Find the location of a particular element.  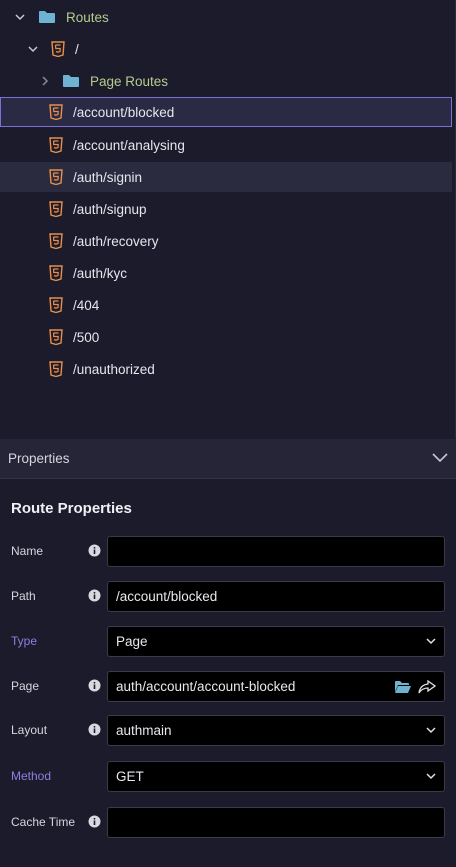

tree-label: /auth/signup is located at coordinates (110, 209).